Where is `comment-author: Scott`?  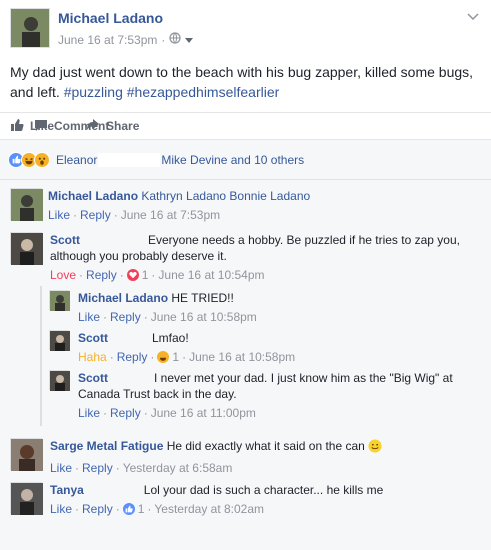
comment-author: Scott is located at coordinates (65, 240).